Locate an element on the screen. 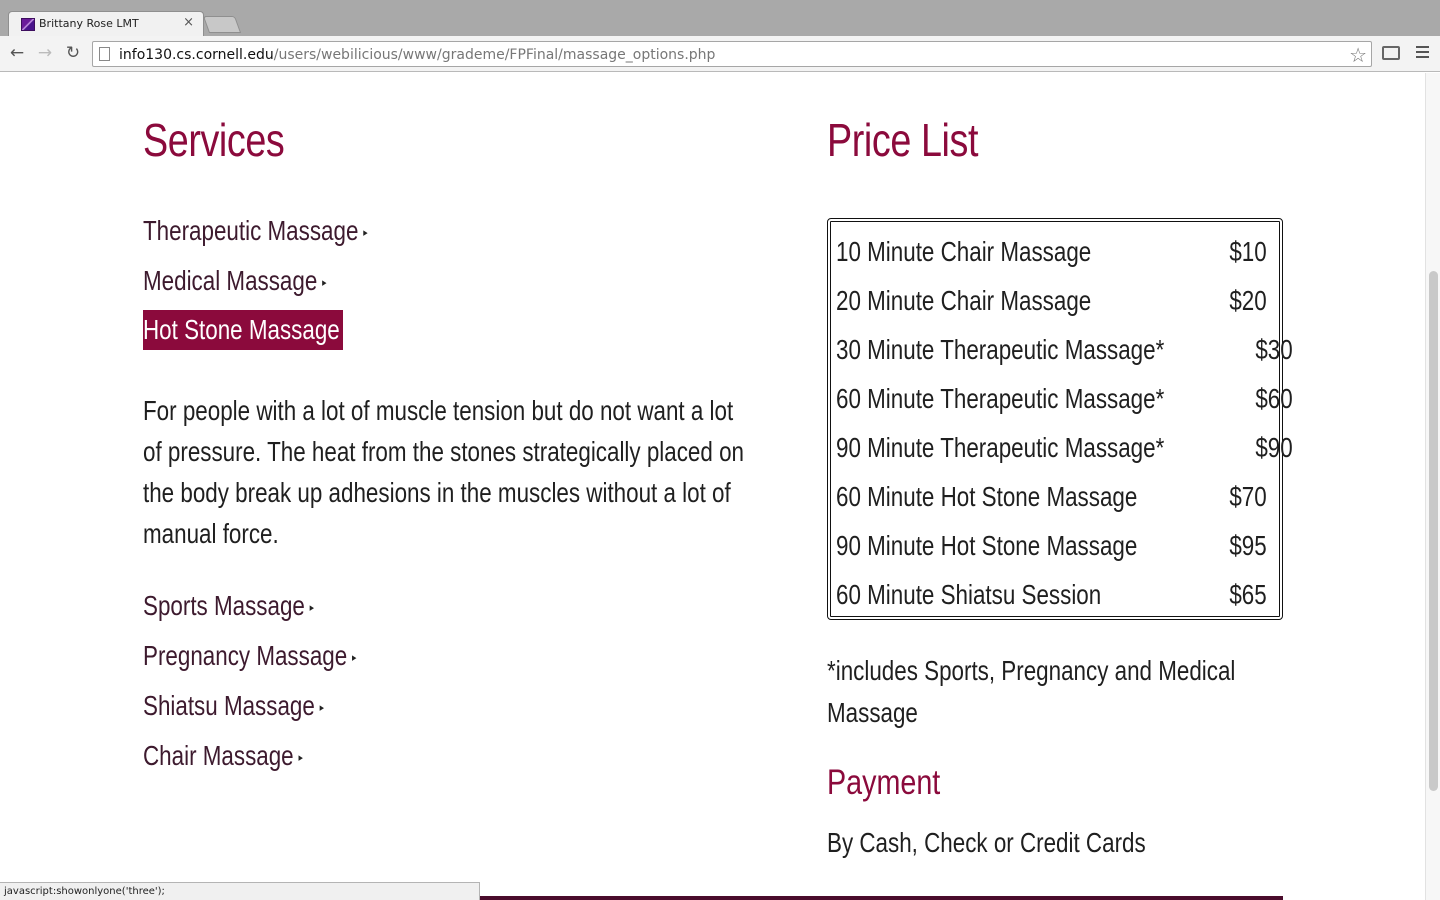 This screenshot has width=1440, height=900. tab-title: Brittany Rose LMT is located at coordinates (89, 23).